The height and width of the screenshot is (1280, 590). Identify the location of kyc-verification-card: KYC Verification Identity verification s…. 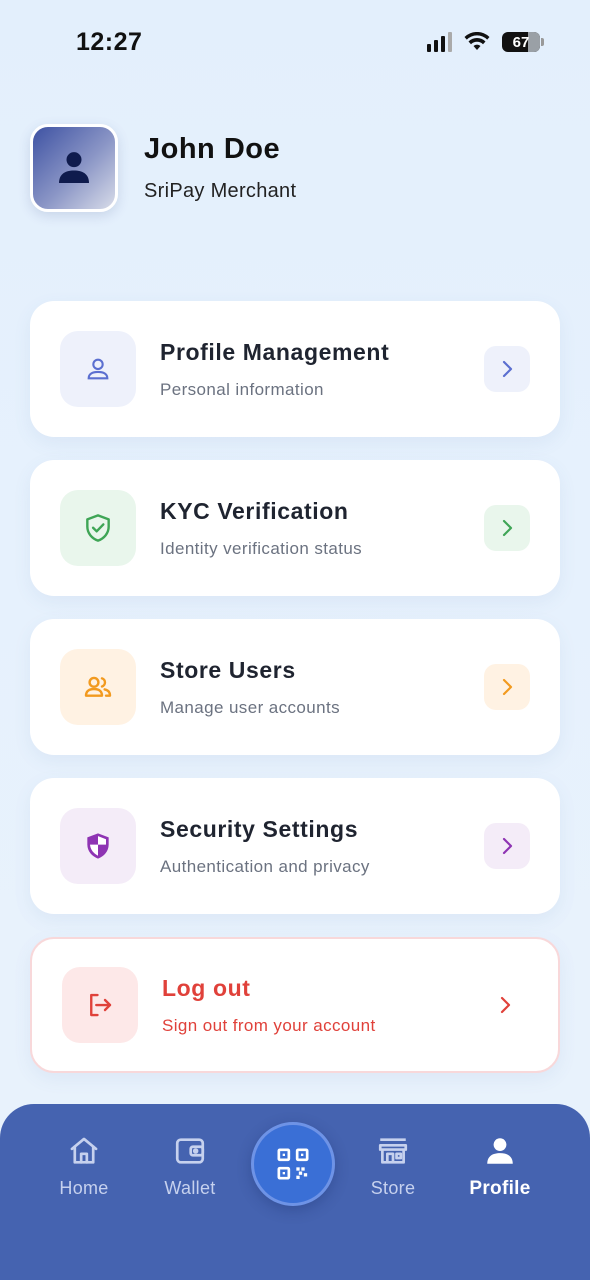
(295, 528).